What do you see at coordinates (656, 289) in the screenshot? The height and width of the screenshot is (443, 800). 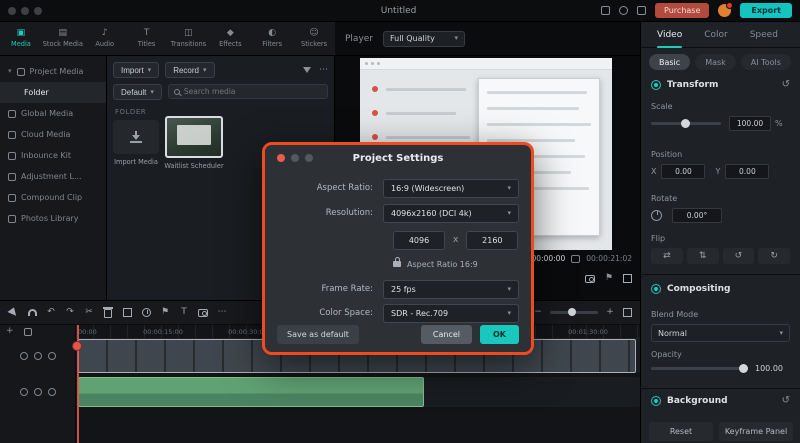 I see `compositing-toggle` at bounding box center [656, 289].